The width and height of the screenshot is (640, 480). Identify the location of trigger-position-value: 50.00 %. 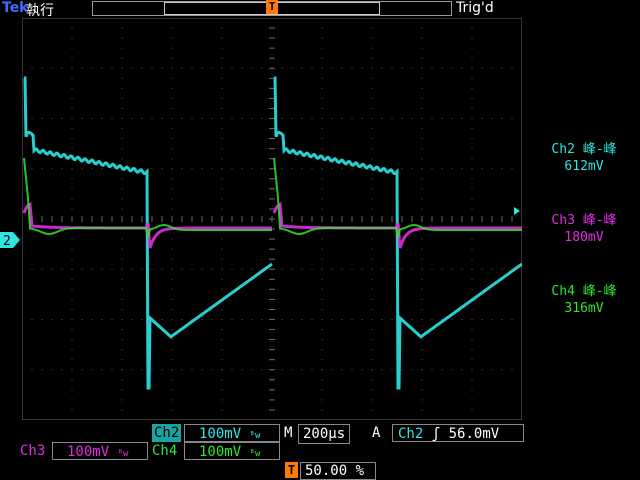
(338, 471).